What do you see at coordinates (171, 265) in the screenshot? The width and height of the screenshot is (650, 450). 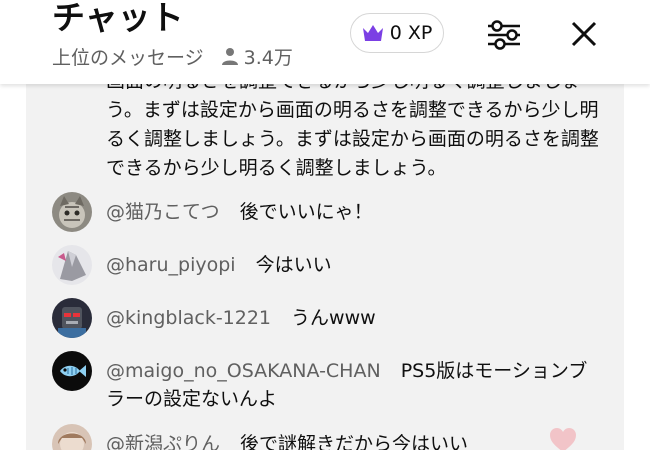 I see `message-author: @haru_piyopi` at bounding box center [171, 265].